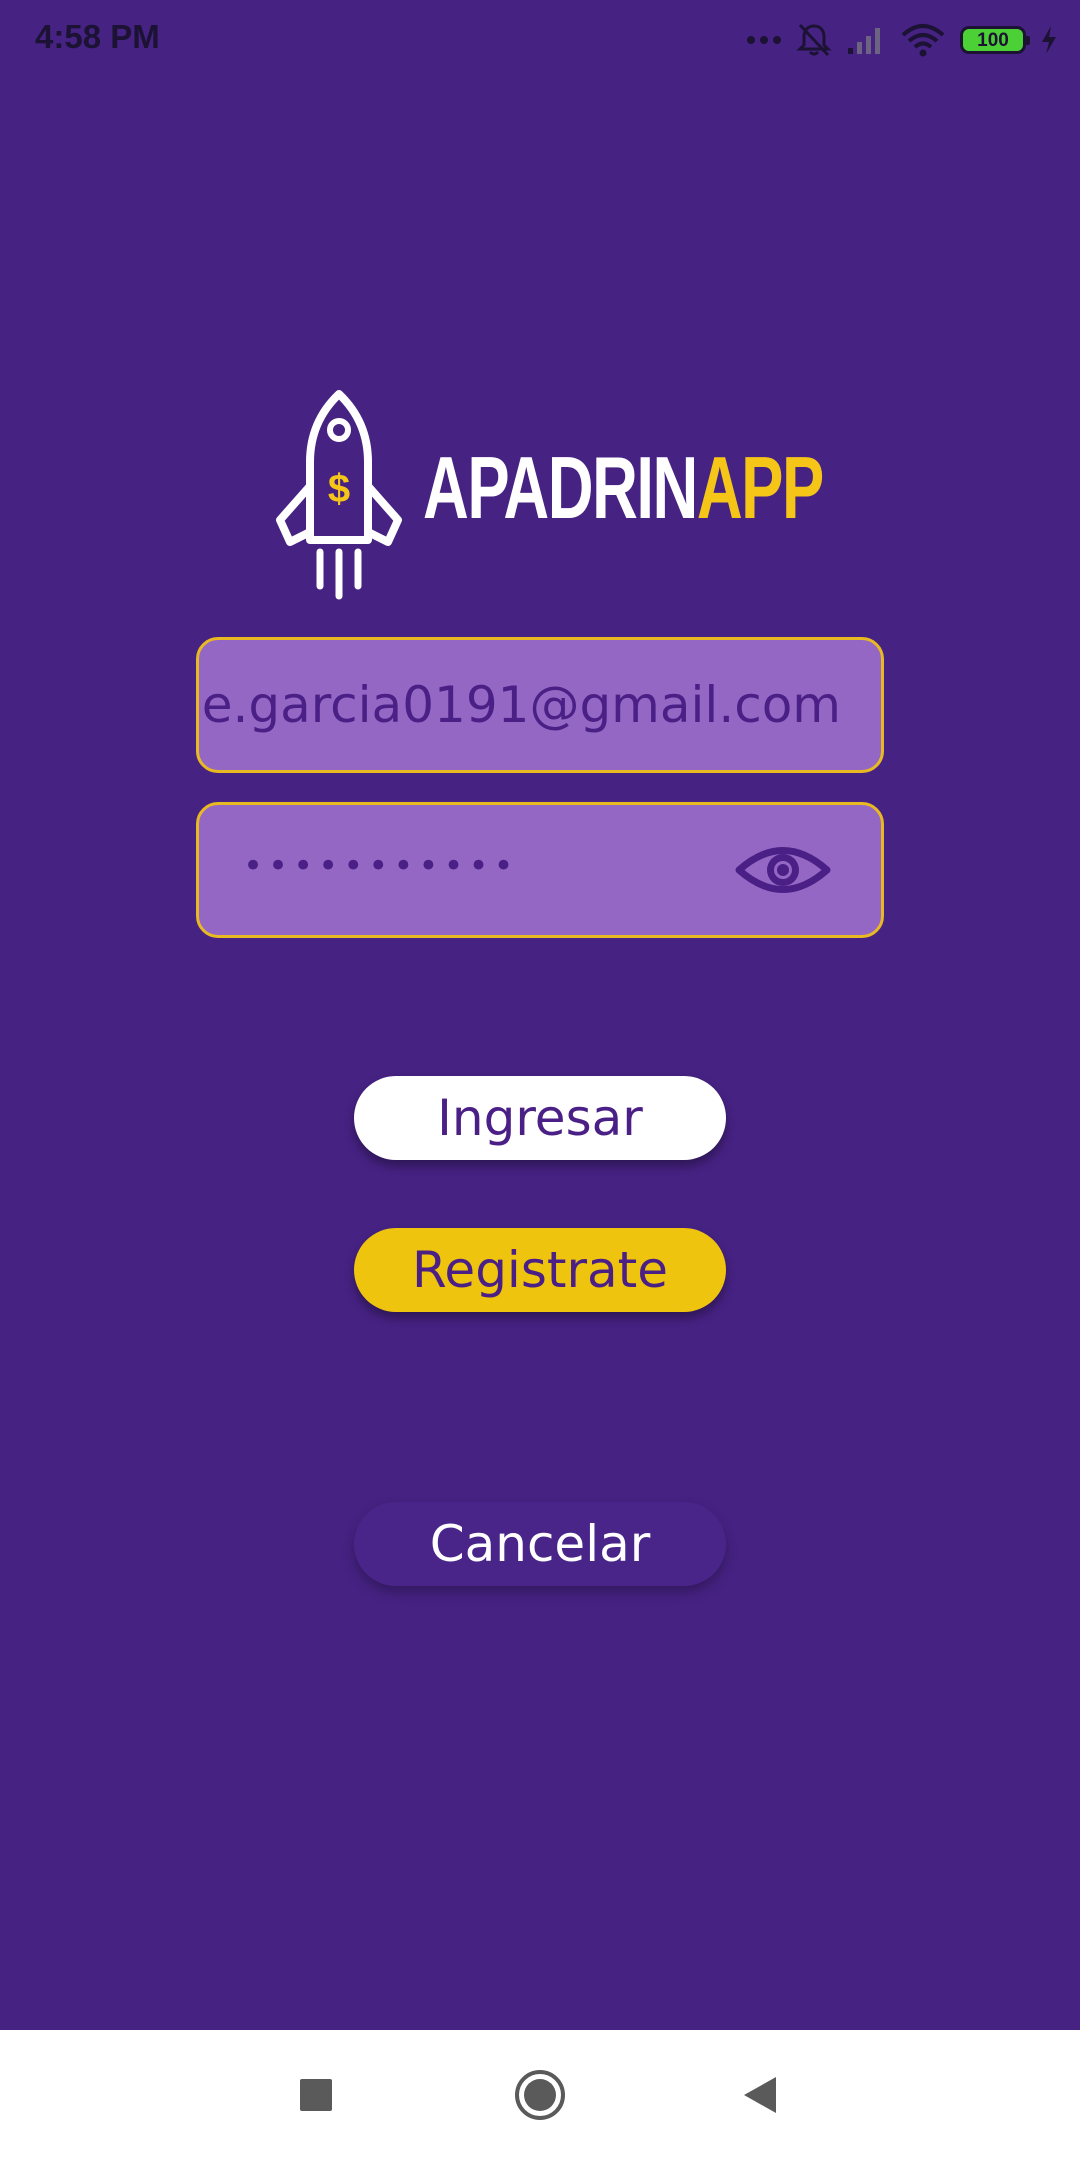 Image resolution: width=1080 pixels, height=2160 pixels. I want to click on status-time: 4:58 PM, so click(97, 36).